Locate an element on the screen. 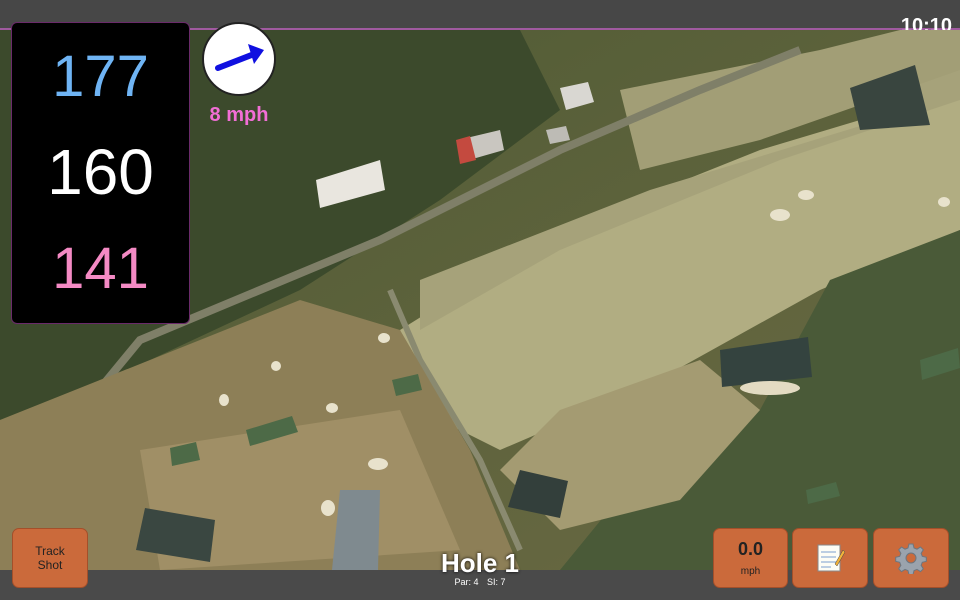 The width and height of the screenshot is (960, 600). notepad-icon is located at coordinates (831, 558).